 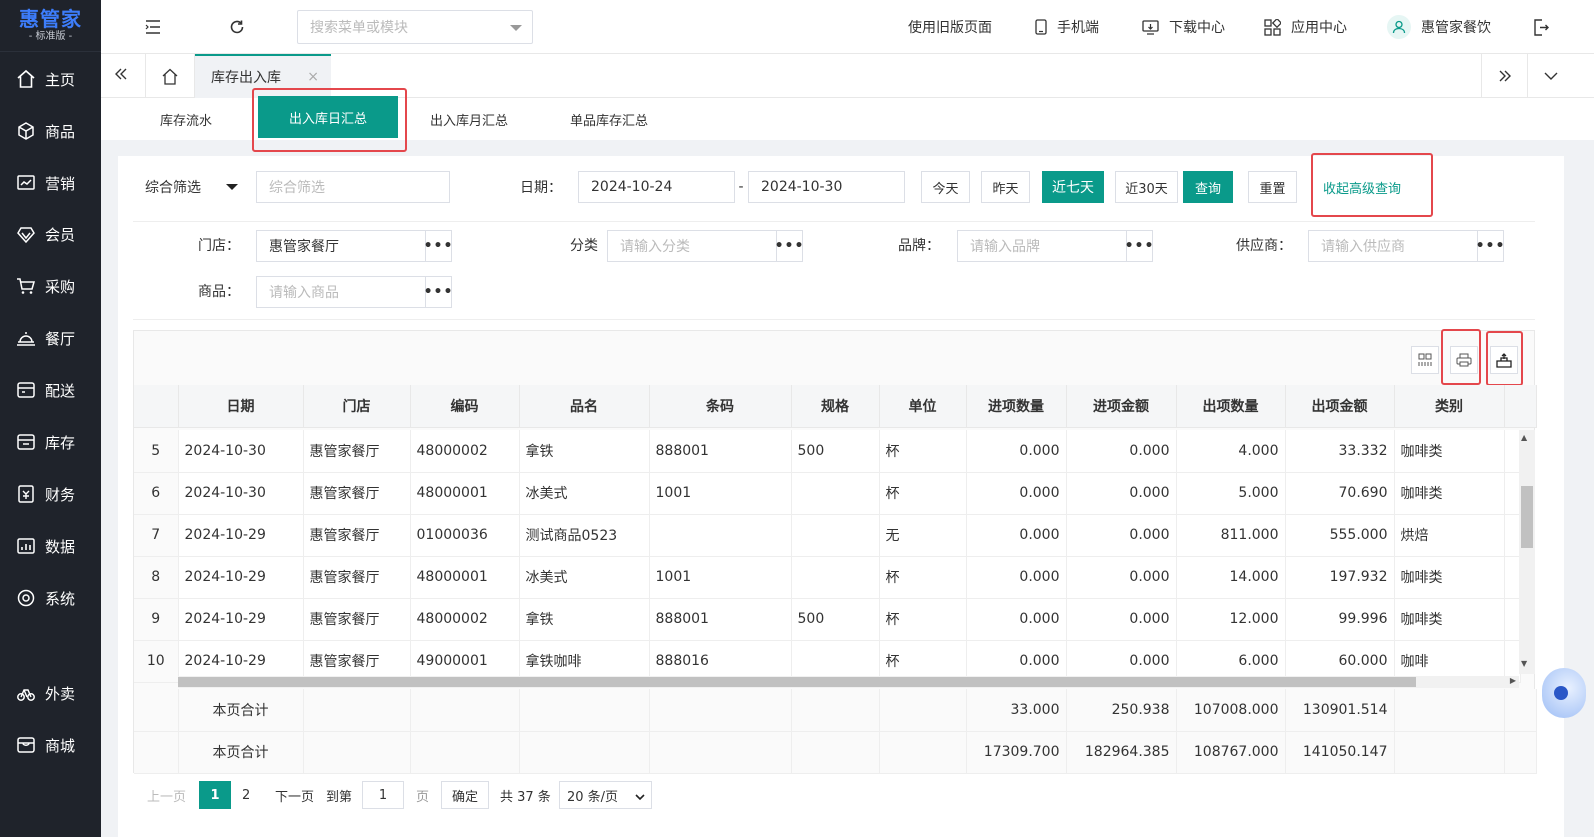 I want to click on column-header: 进项数量, so click(x=1016, y=406).